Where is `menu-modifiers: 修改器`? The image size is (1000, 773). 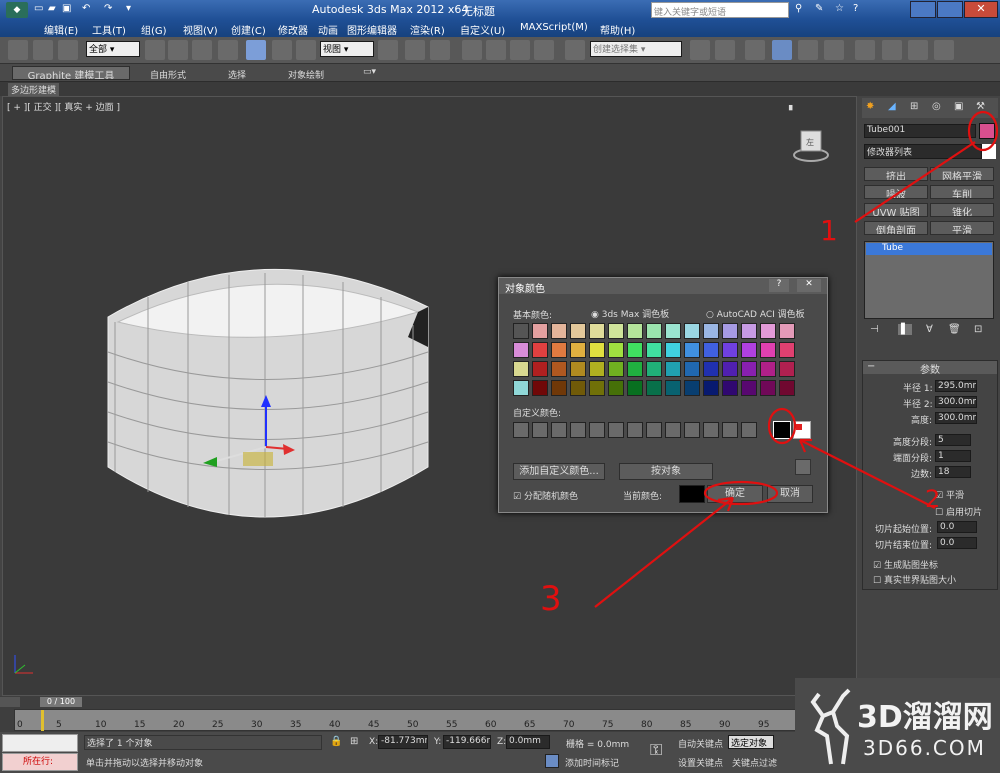
menu-modifiers: 修改器 is located at coordinates (293, 29).